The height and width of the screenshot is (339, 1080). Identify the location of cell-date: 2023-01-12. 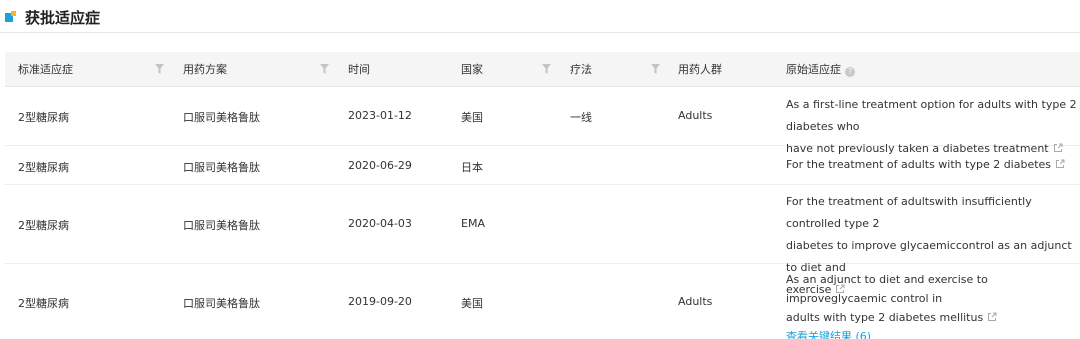
(380, 115).